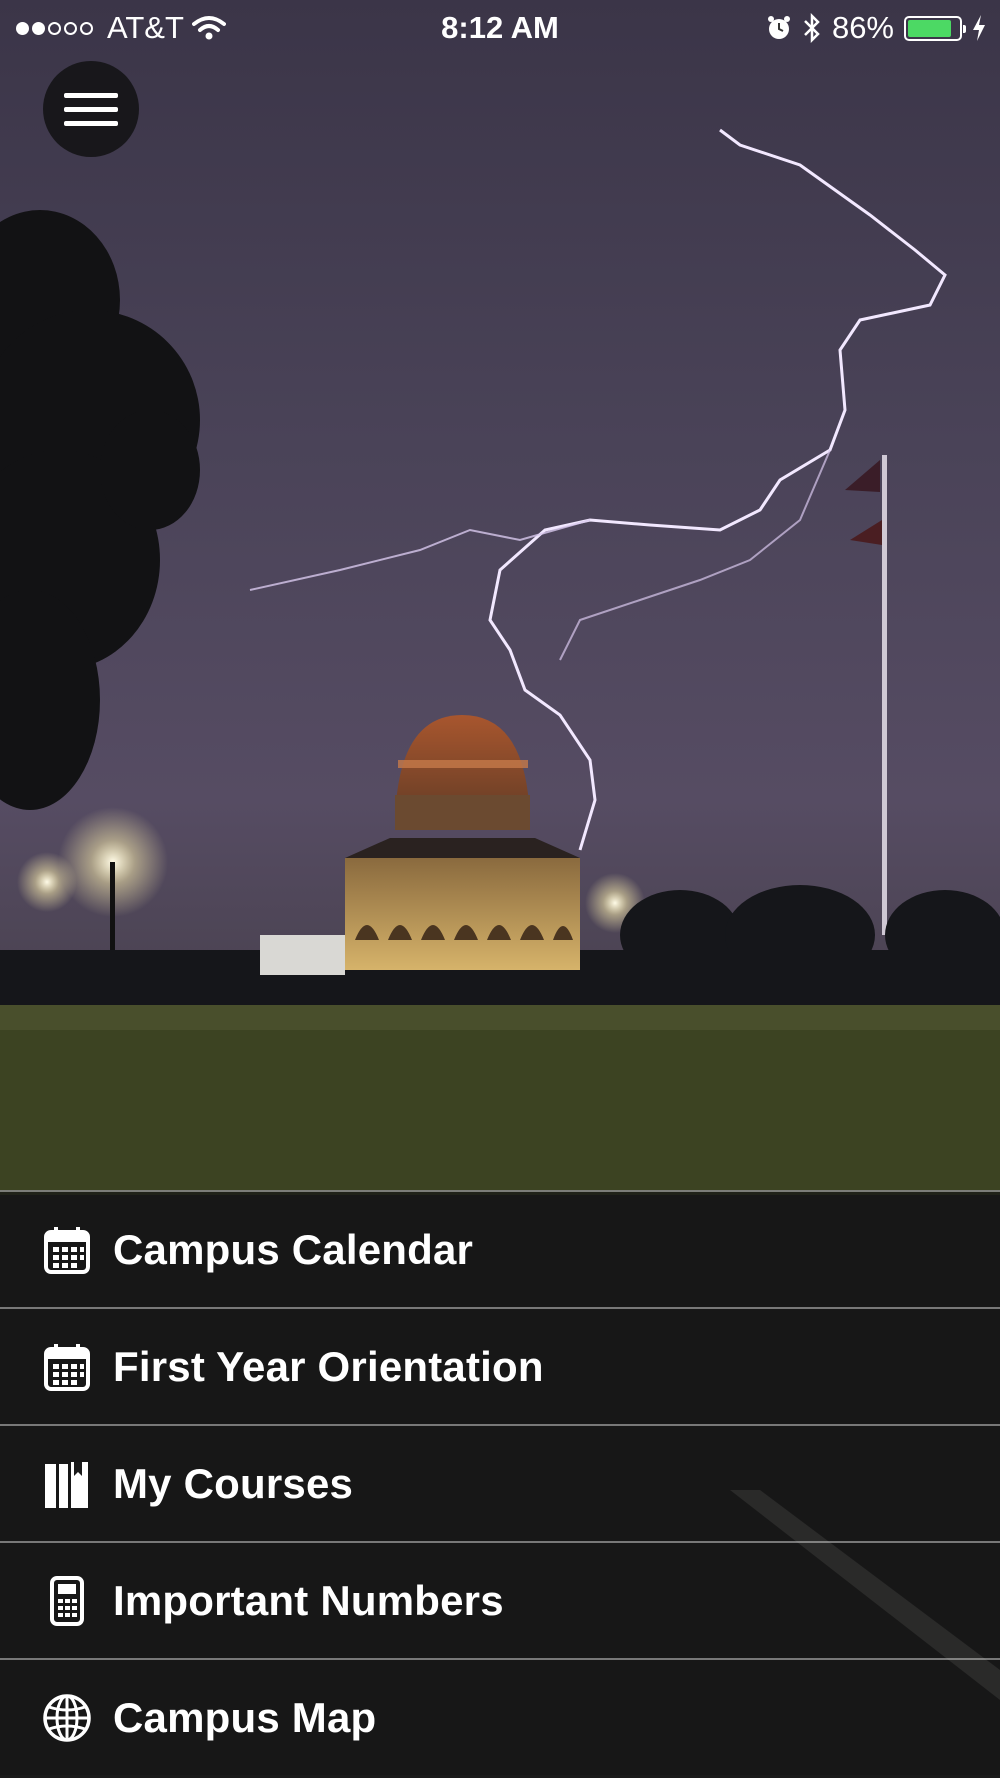 The image size is (1000, 1778). I want to click on nav-item-campus-calendar: Campus Calendar, so click(500, 1248).